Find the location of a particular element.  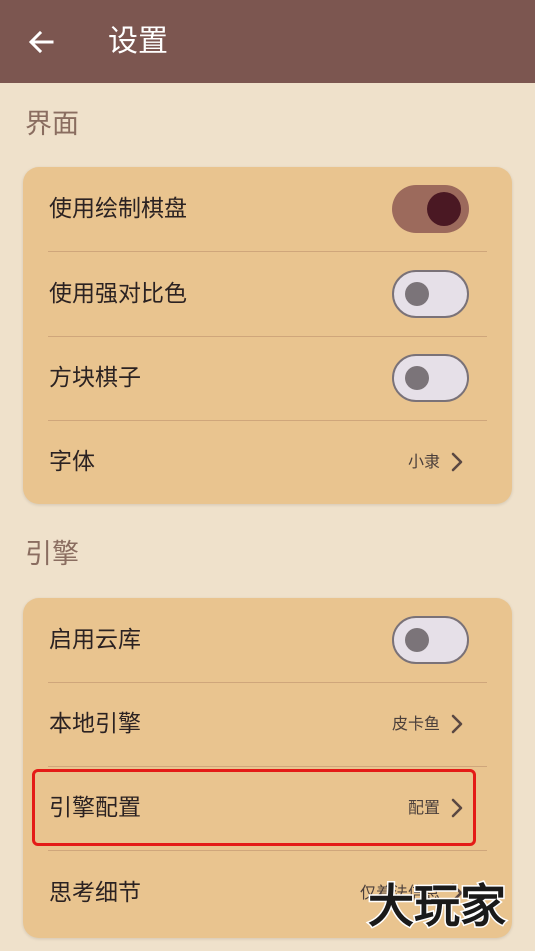

setting-label: 思考细节 is located at coordinates (95, 893).